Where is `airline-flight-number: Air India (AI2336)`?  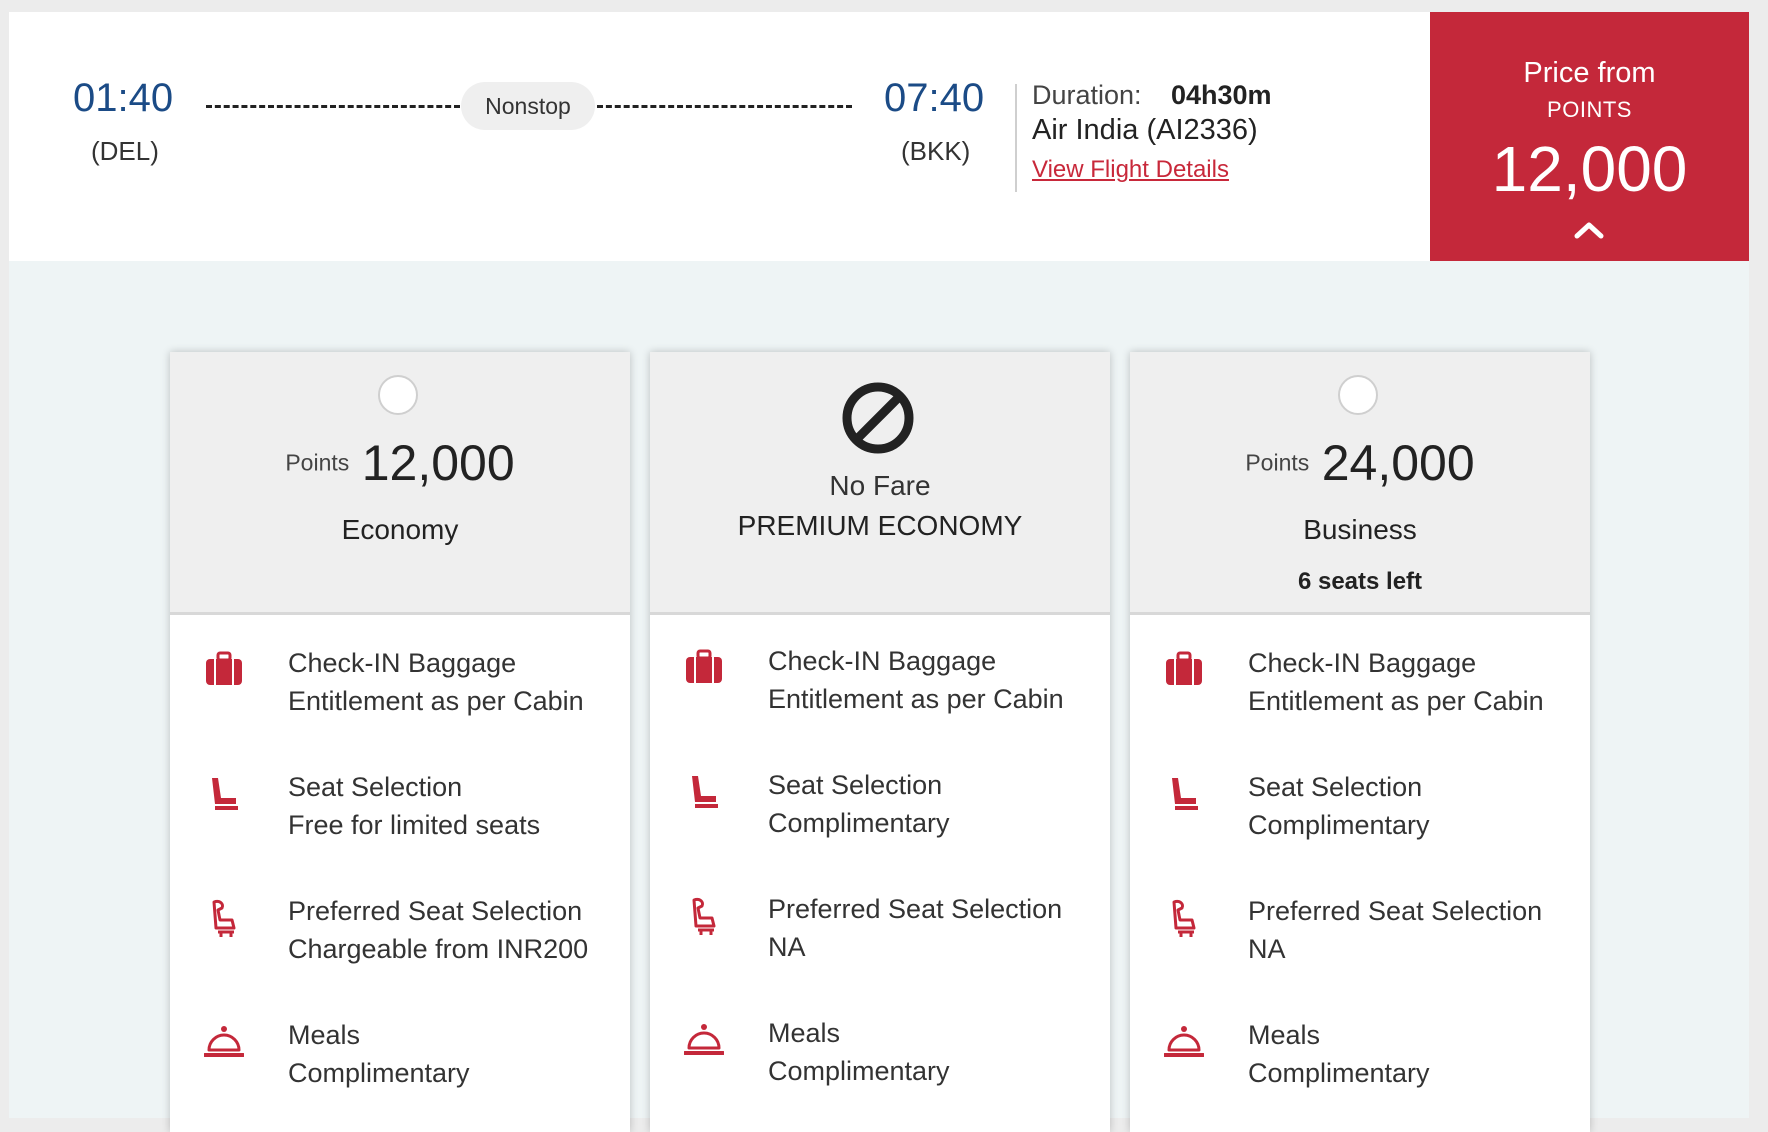
airline-flight-number: Air India (AI2336) is located at coordinates (1145, 130).